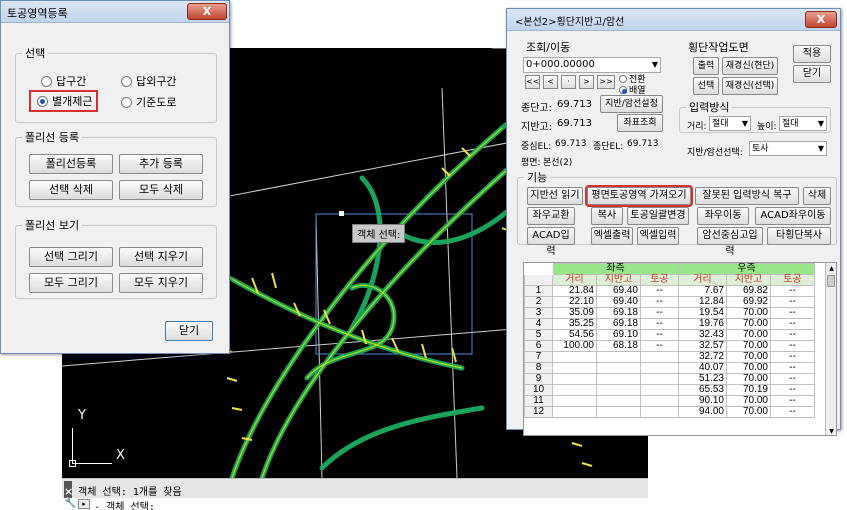 The image size is (847, 510). What do you see at coordinates (161, 283) in the screenshot?
I see `erase-all-button: 모두 지우기` at bounding box center [161, 283].